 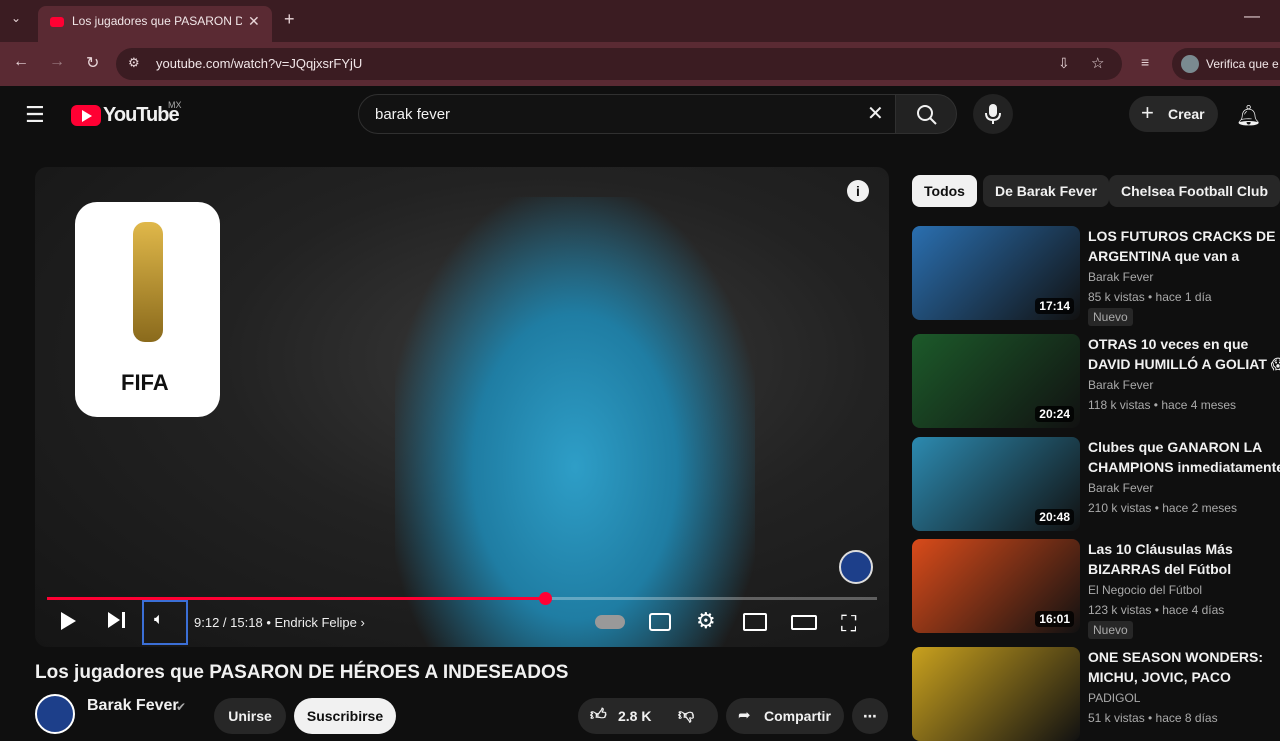 I want to click on search-button, so click(x=926, y=114).